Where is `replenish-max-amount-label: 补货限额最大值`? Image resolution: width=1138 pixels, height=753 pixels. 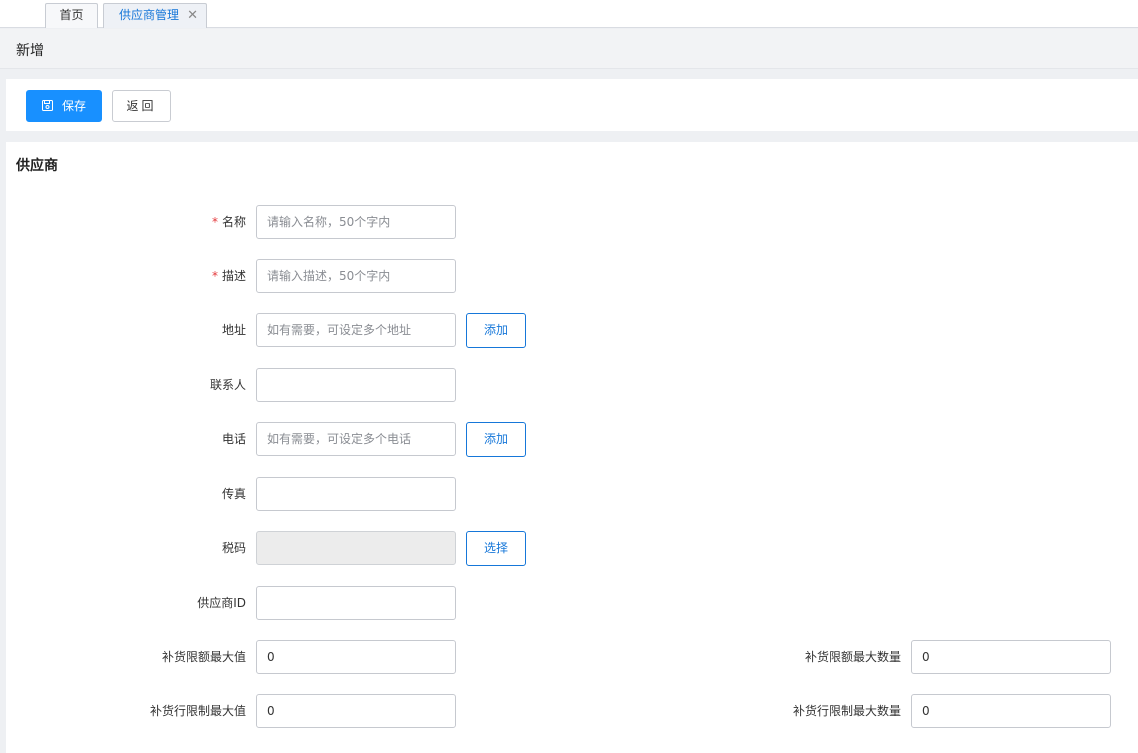 replenish-max-amount-label: 补货限额最大值 is located at coordinates (203, 657).